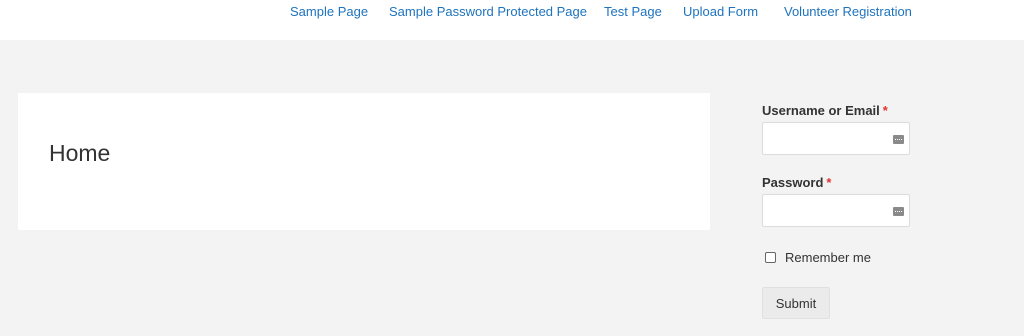  I want to click on nav-link-sample-page: Sample Page, so click(329, 12).